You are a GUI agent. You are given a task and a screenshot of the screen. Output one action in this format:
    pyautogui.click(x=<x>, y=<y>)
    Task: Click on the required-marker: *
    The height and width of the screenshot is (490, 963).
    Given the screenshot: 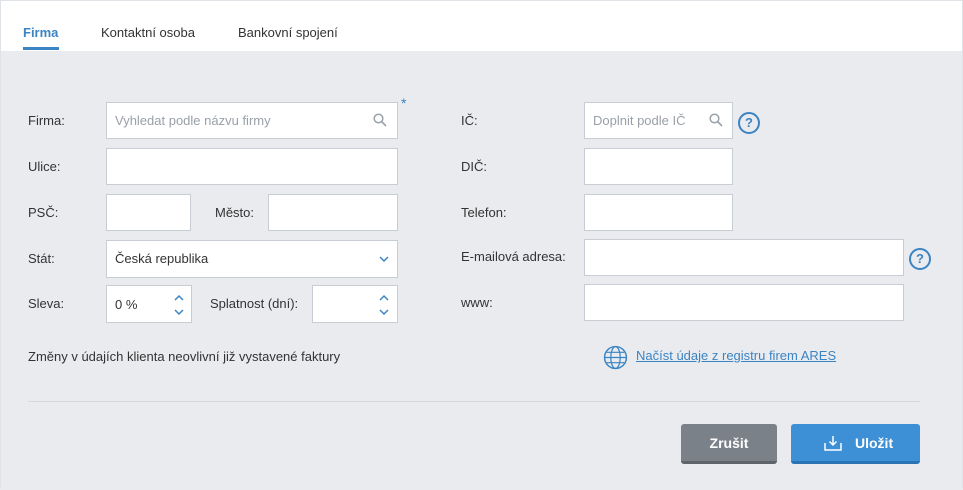 What is the action you would take?
    pyautogui.click(x=404, y=103)
    